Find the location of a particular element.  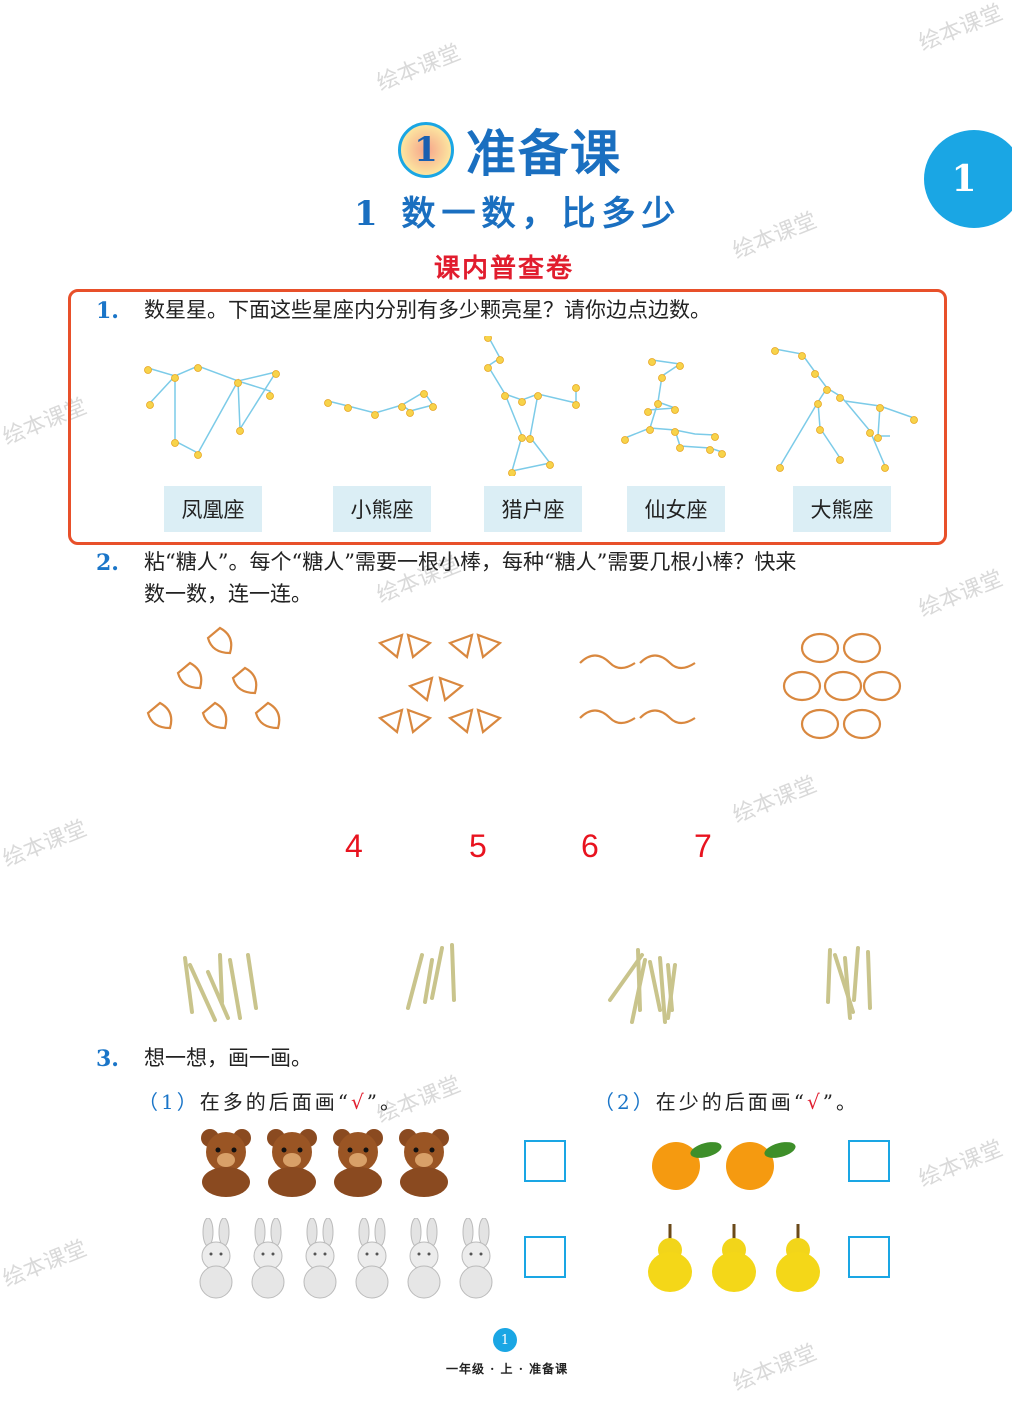

answer-box-rabbits is located at coordinates (545, 1257).